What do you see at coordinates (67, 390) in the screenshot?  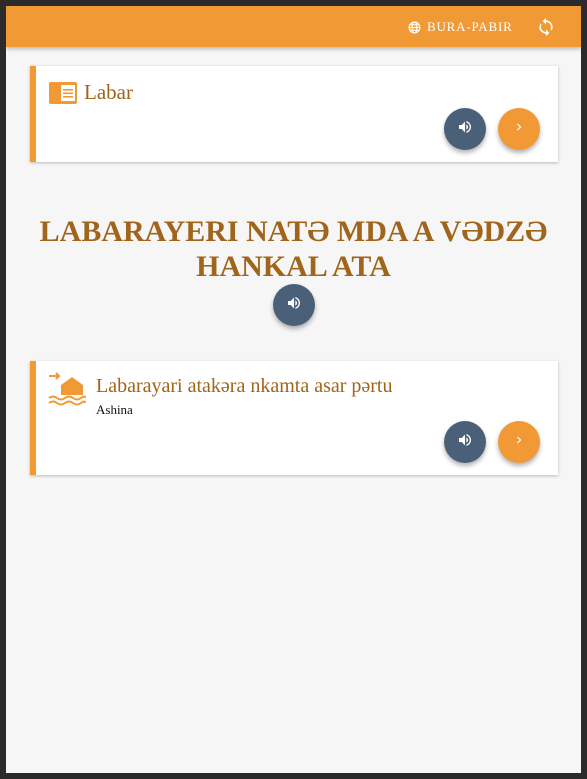 I see `flood-house-icon` at bounding box center [67, 390].